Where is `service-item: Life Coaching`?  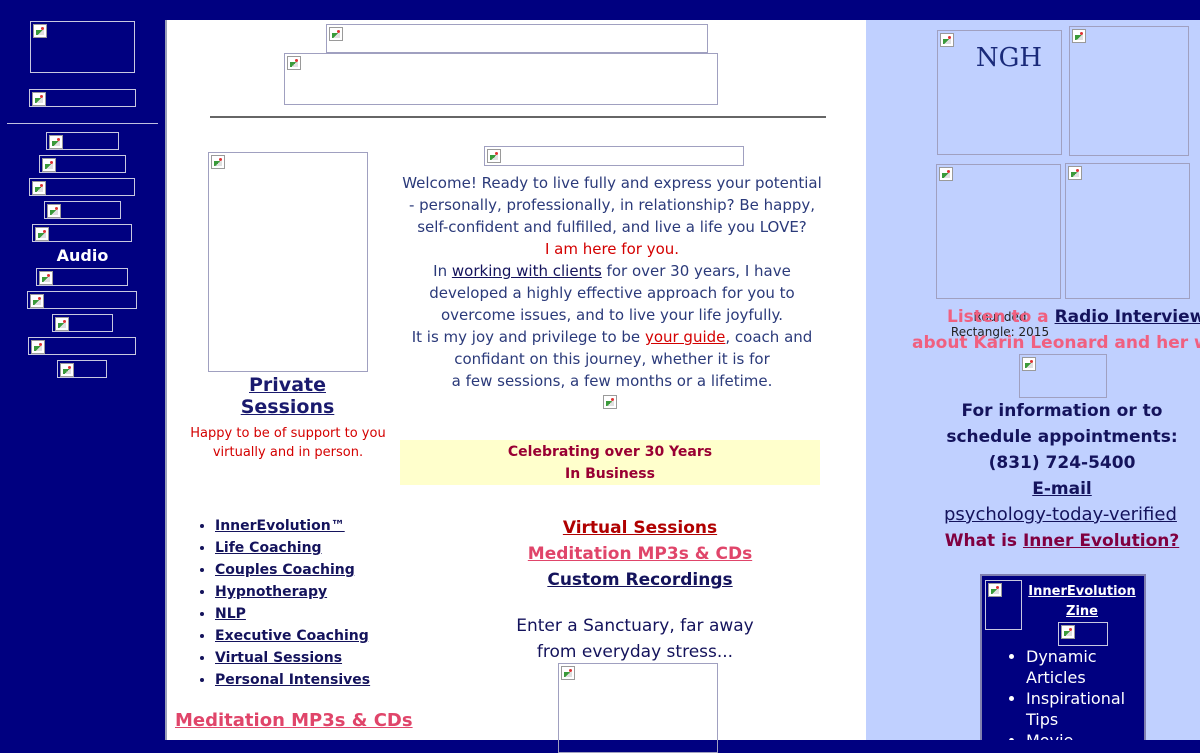 service-item: Life Coaching is located at coordinates (292, 548).